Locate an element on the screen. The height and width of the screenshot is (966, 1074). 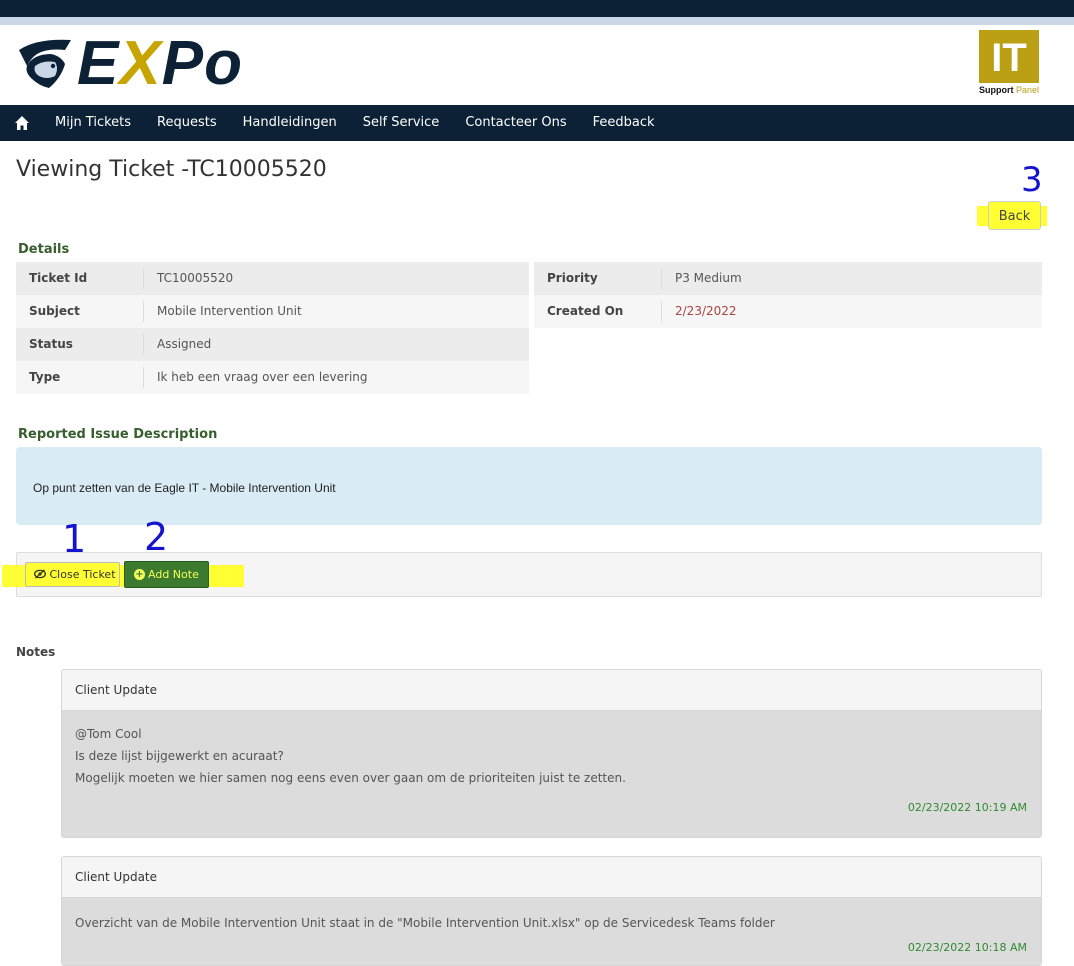
nav-handleidingen: Handleidingen is located at coordinates (290, 123).